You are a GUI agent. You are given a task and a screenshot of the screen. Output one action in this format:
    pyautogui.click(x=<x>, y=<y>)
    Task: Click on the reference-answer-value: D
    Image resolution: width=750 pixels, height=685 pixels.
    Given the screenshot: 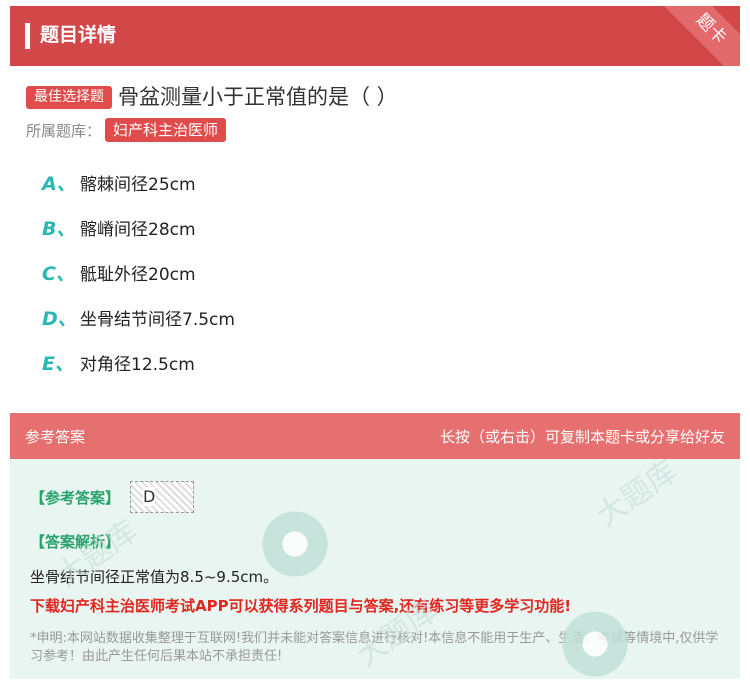 What is the action you would take?
    pyautogui.click(x=149, y=496)
    